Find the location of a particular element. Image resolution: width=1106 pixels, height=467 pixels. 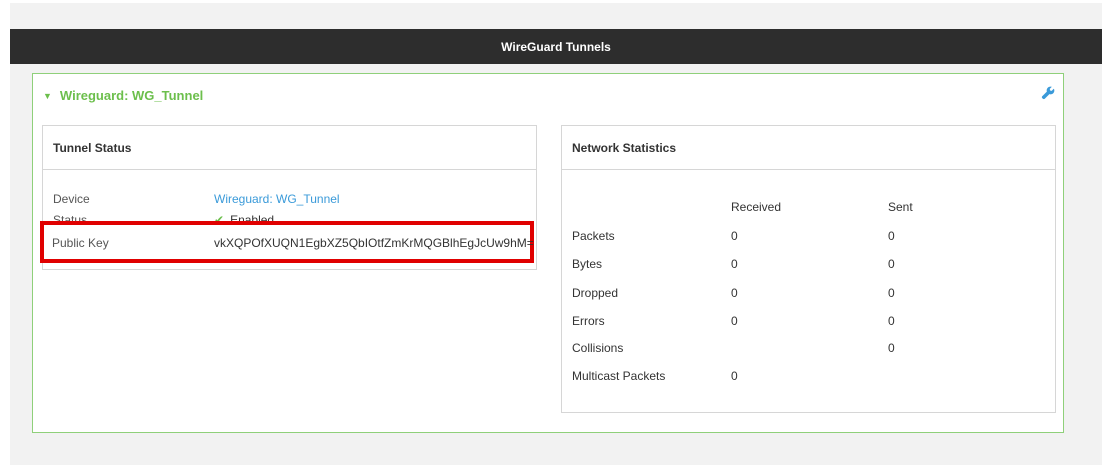

page-title: WireGuard Tunnels is located at coordinates (556, 46).